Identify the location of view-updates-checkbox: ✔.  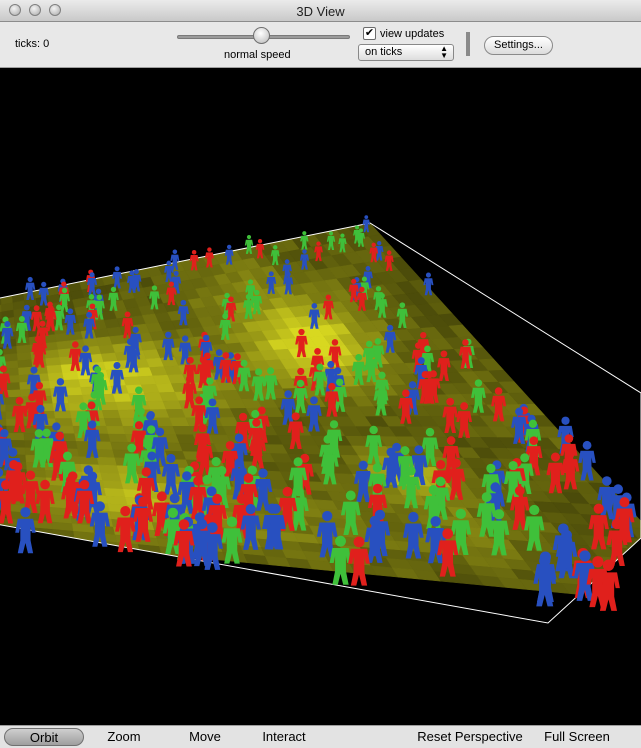
(369, 33).